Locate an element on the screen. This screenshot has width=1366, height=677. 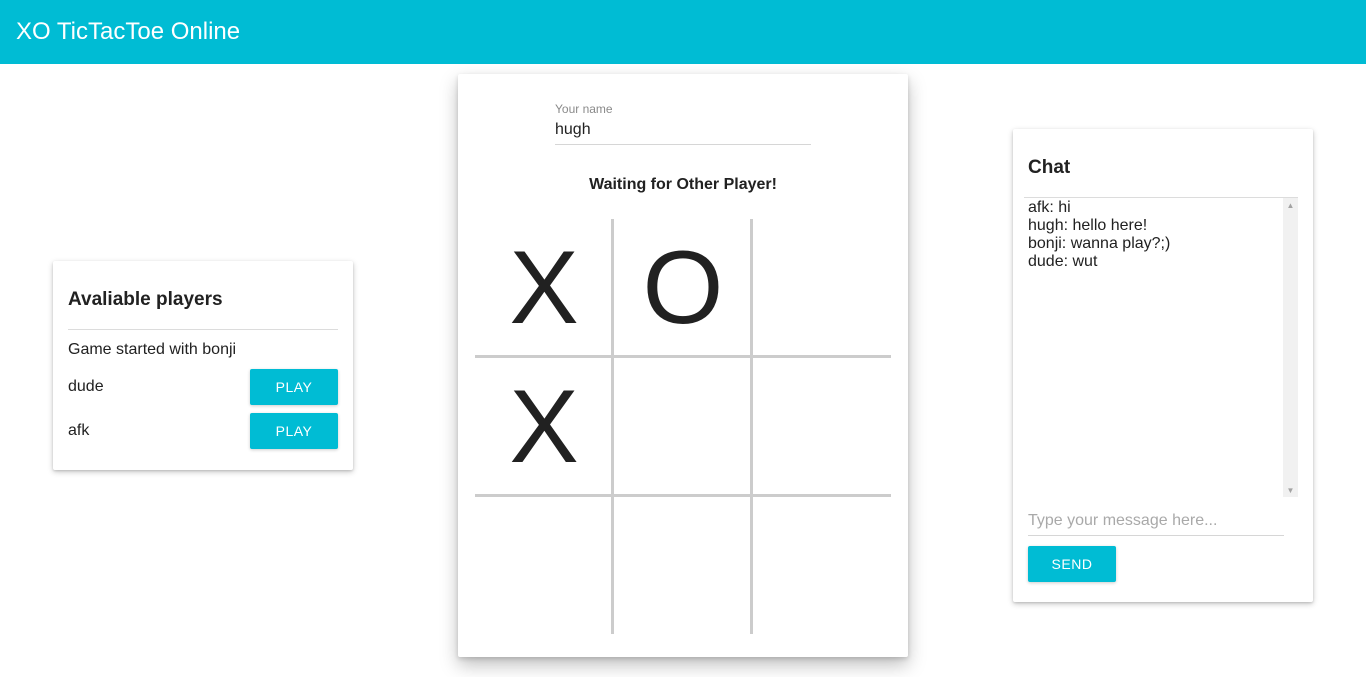
game-status-text: Game started with bonji is located at coordinates (152, 349).